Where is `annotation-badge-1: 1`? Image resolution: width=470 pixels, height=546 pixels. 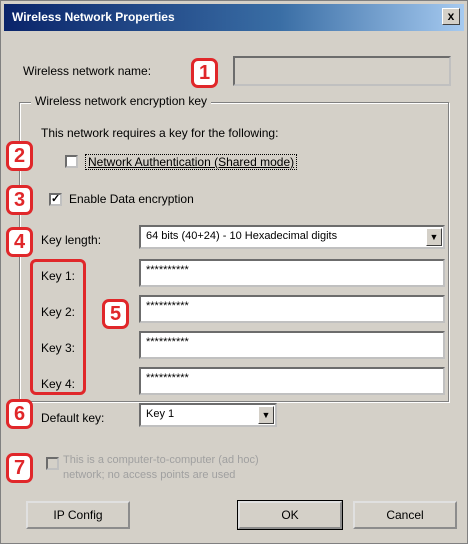 annotation-badge-1: 1 is located at coordinates (204, 73).